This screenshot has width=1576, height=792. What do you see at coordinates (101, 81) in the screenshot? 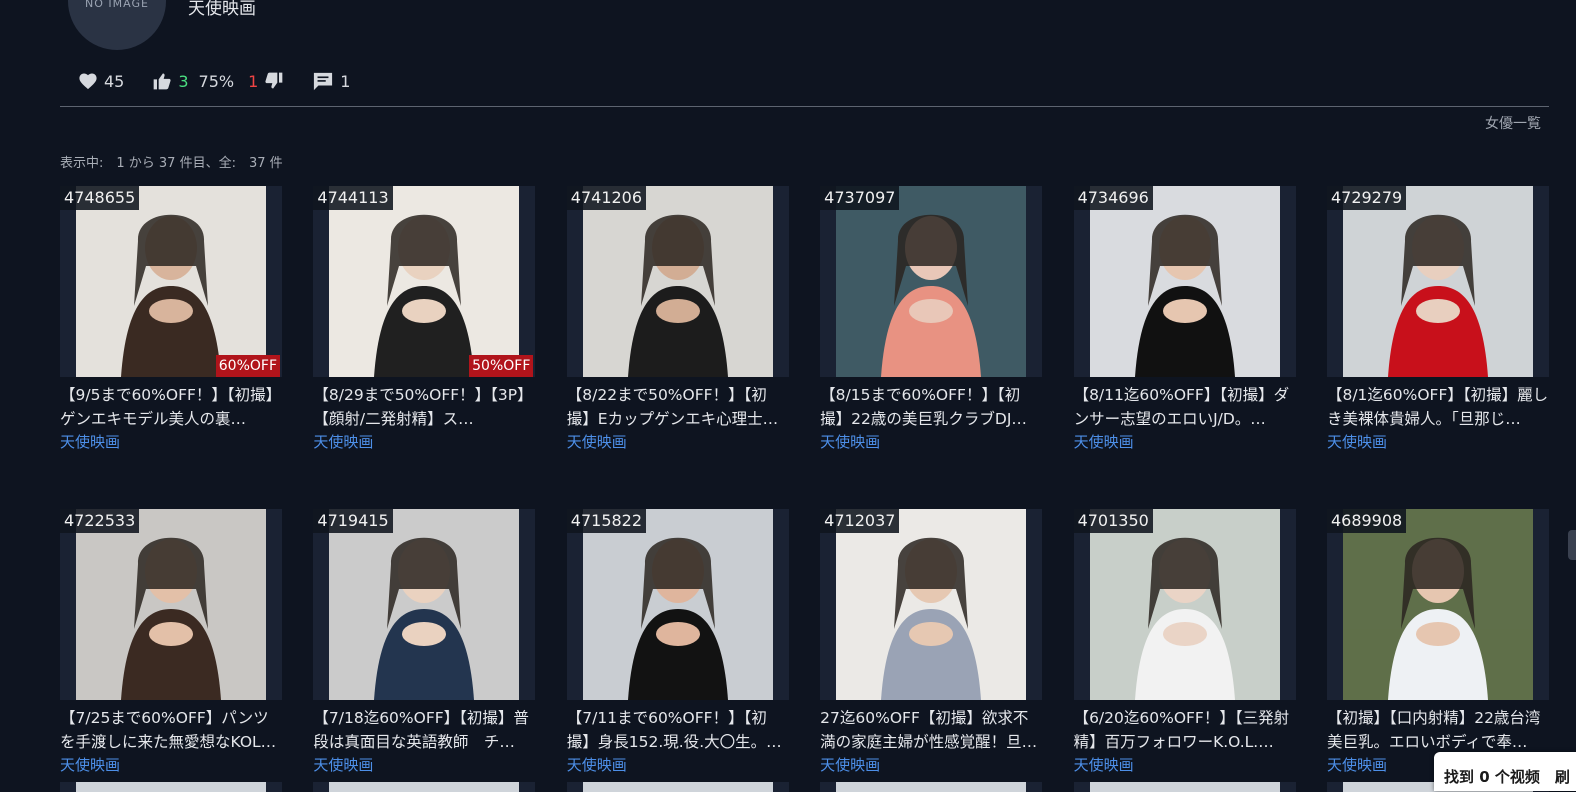
I see `favorite-stat: 45` at bounding box center [101, 81].